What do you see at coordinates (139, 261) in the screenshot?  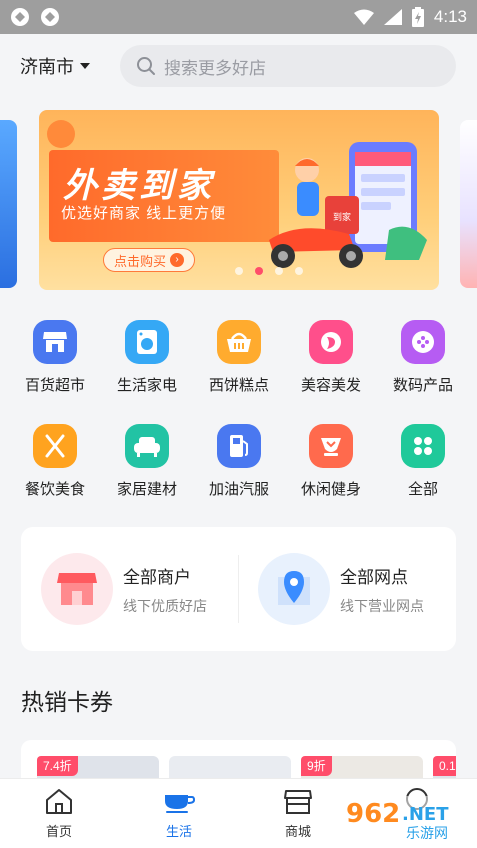 I see `buy-now-label: 点击购买` at bounding box center [139, 261].